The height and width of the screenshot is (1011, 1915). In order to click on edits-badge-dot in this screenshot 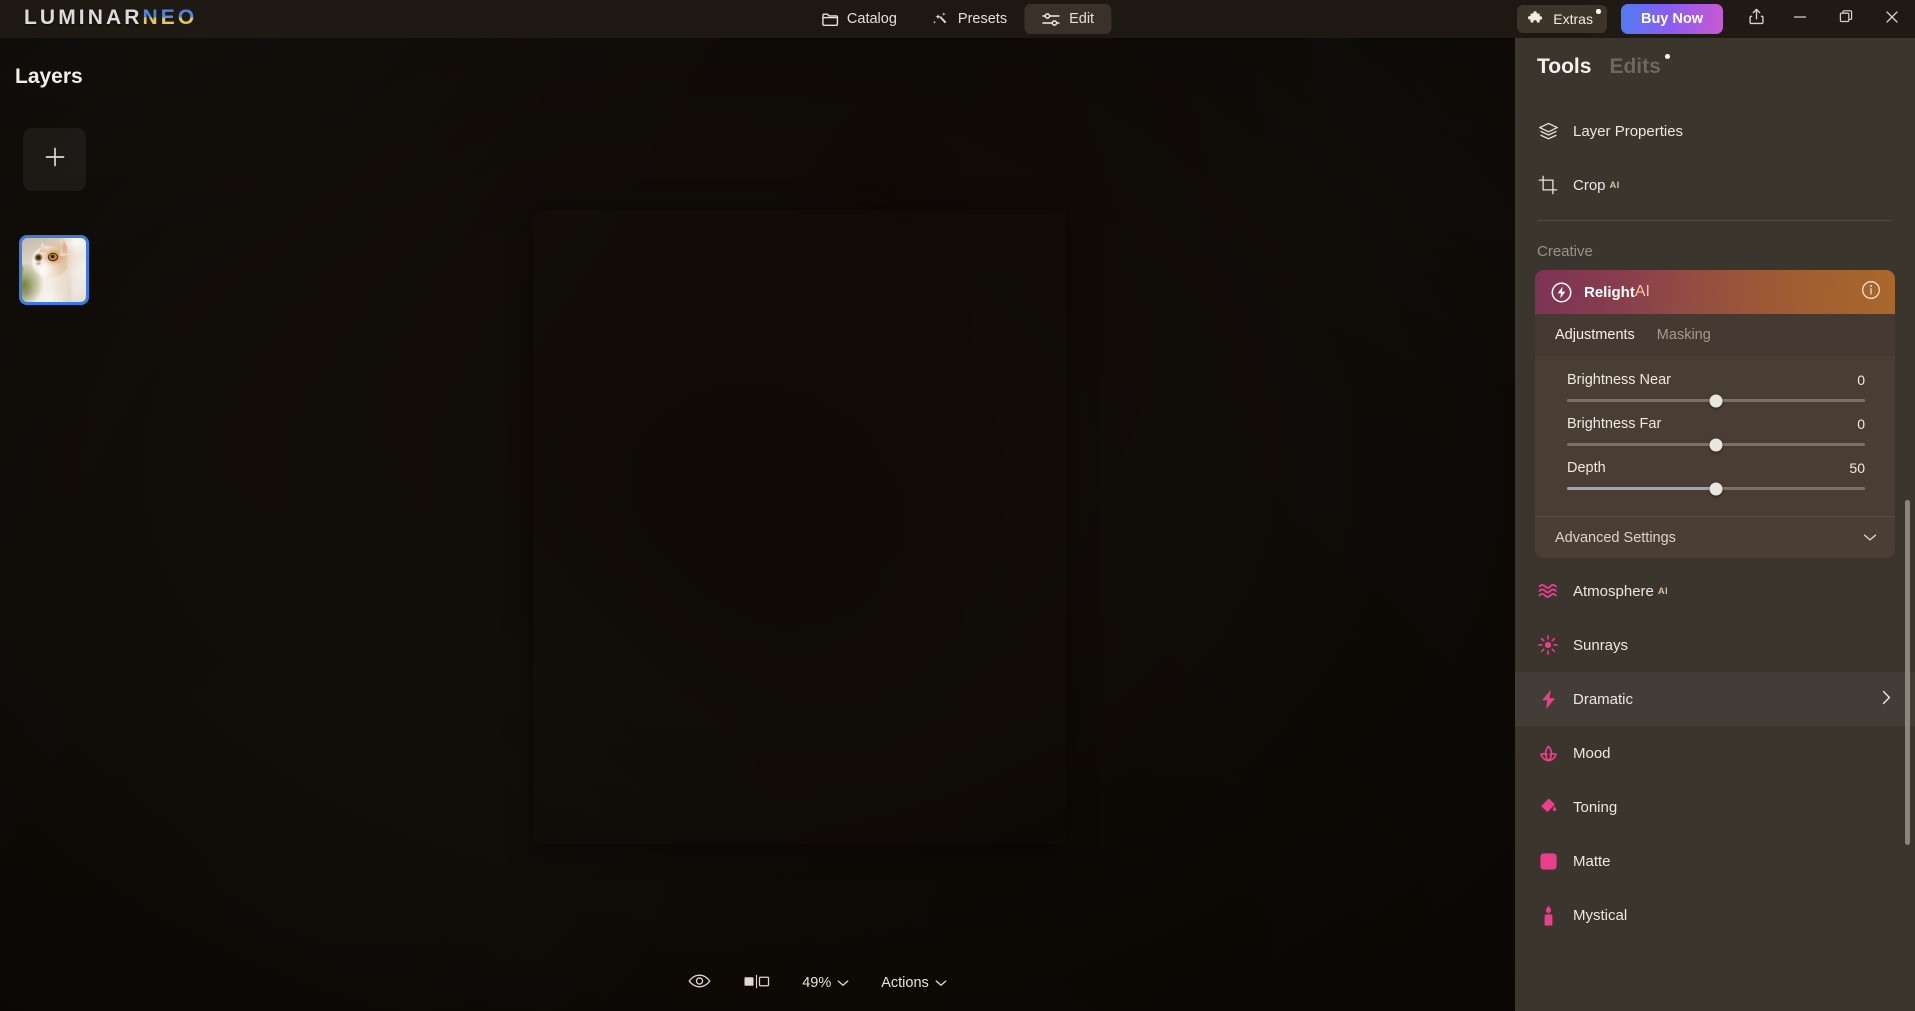, I will do `click(1667, 56)`.